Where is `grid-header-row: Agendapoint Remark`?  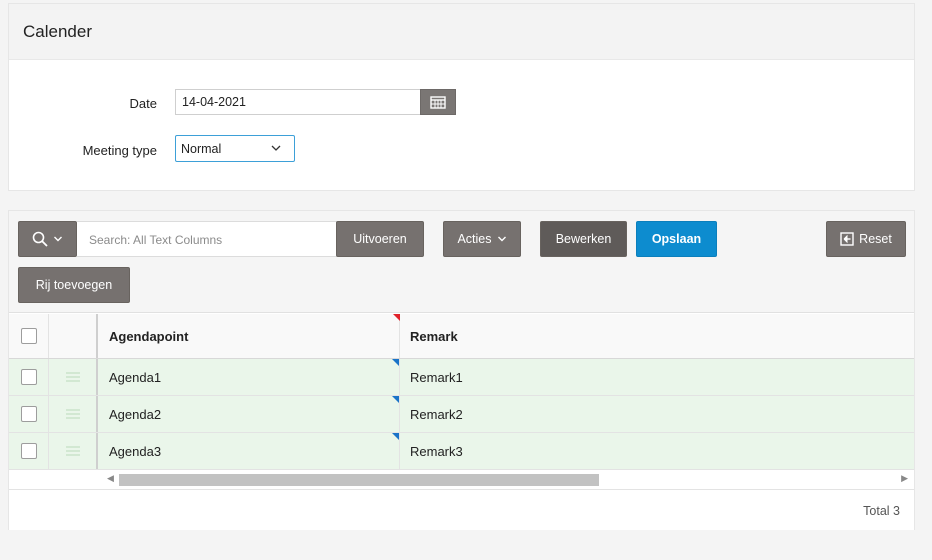
grid-header-row: Agendapoint Remark is located at coordinates (461, 336).